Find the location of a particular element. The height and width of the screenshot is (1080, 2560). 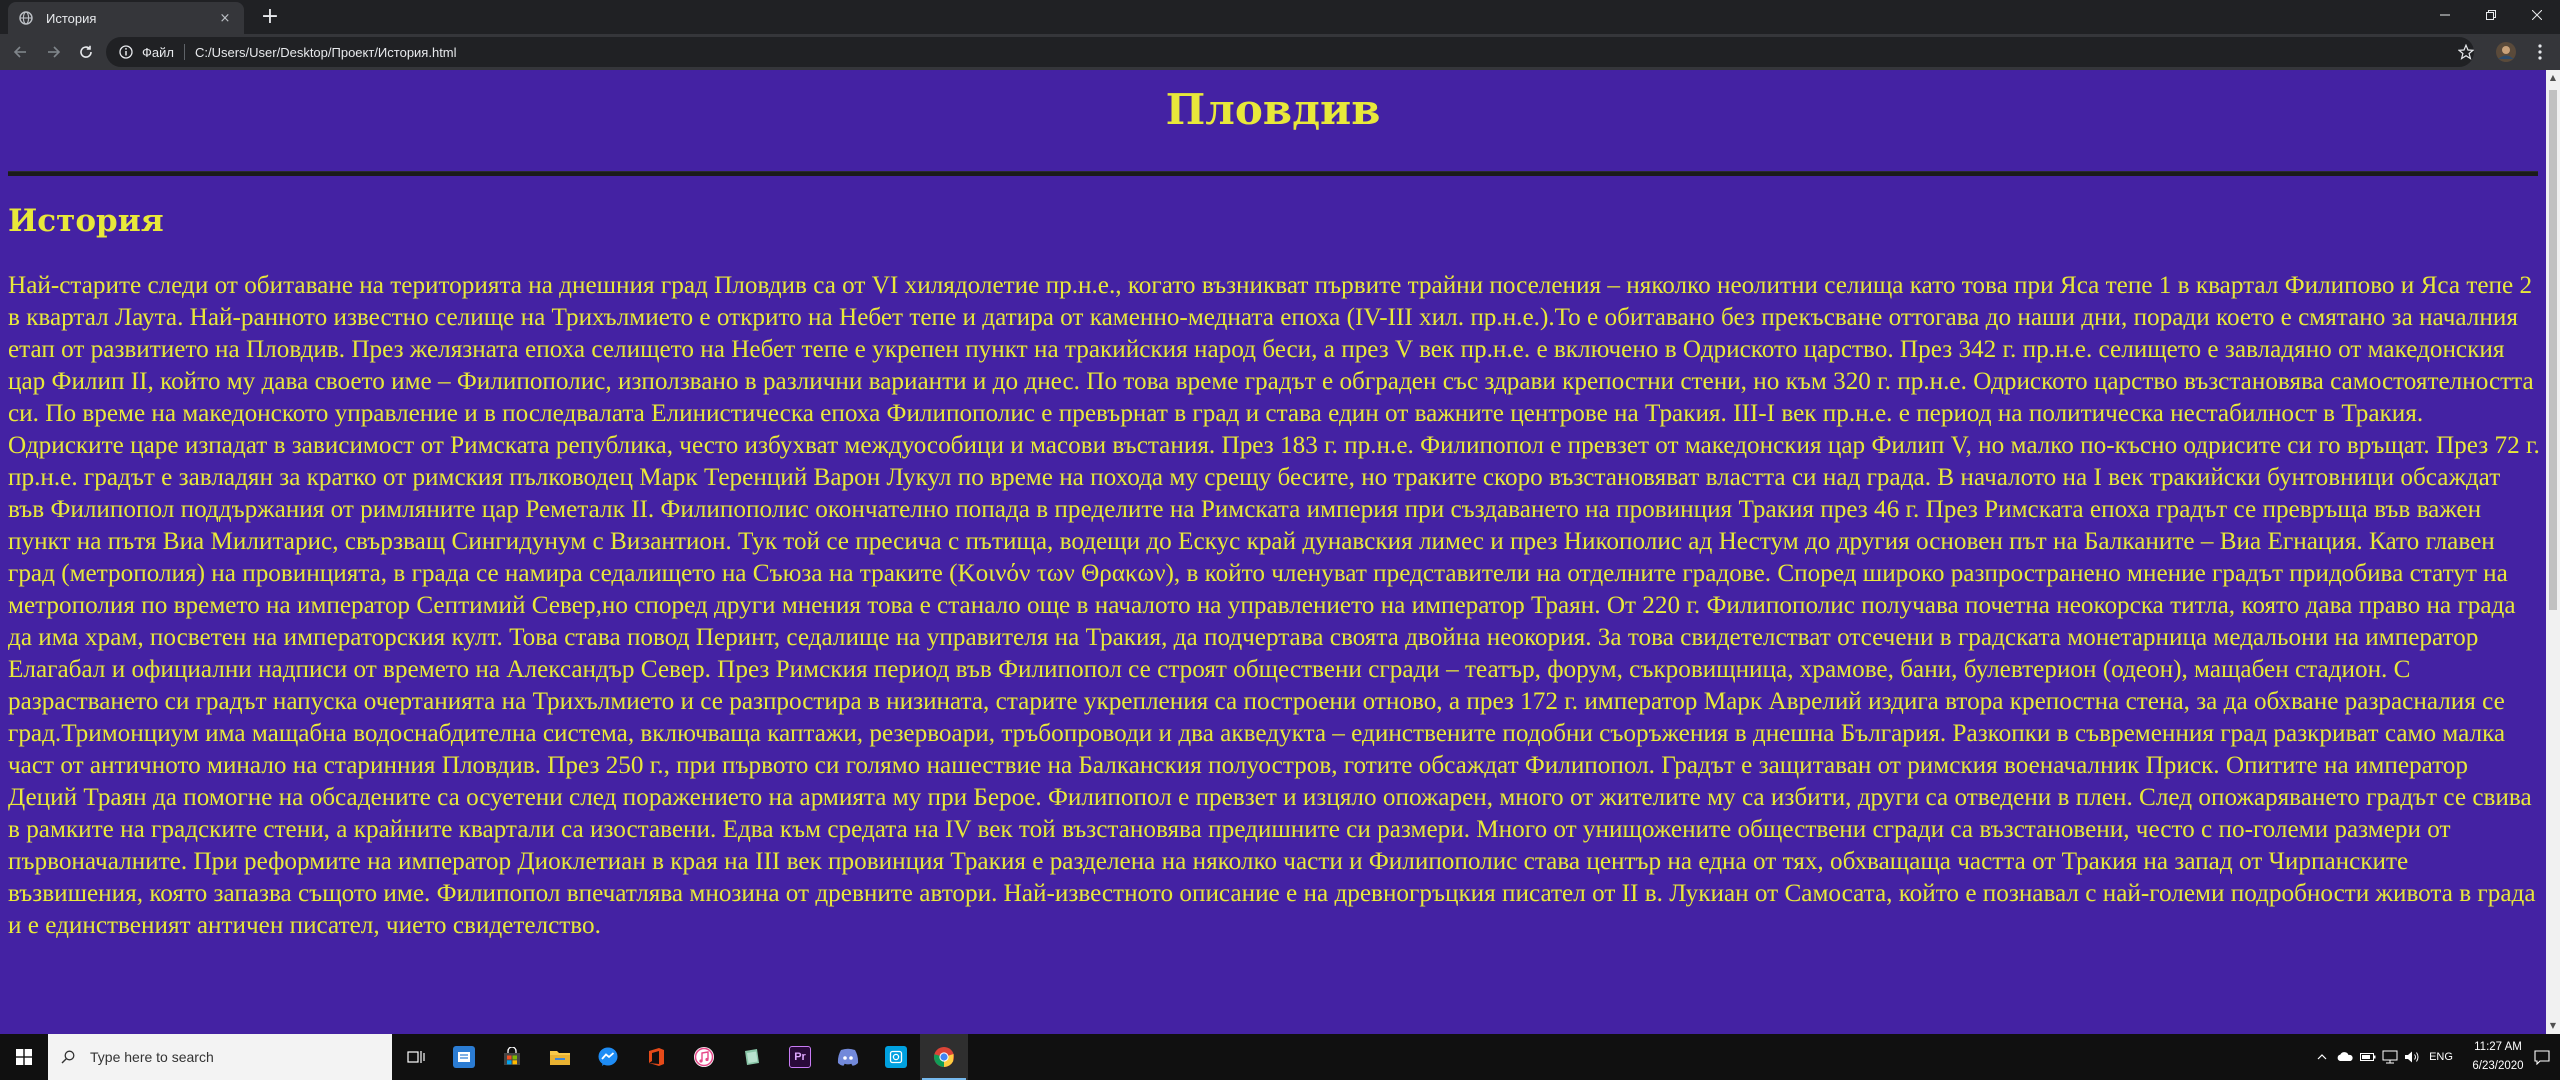

menu-kebab-icon is located at coordinates (2540, 52).